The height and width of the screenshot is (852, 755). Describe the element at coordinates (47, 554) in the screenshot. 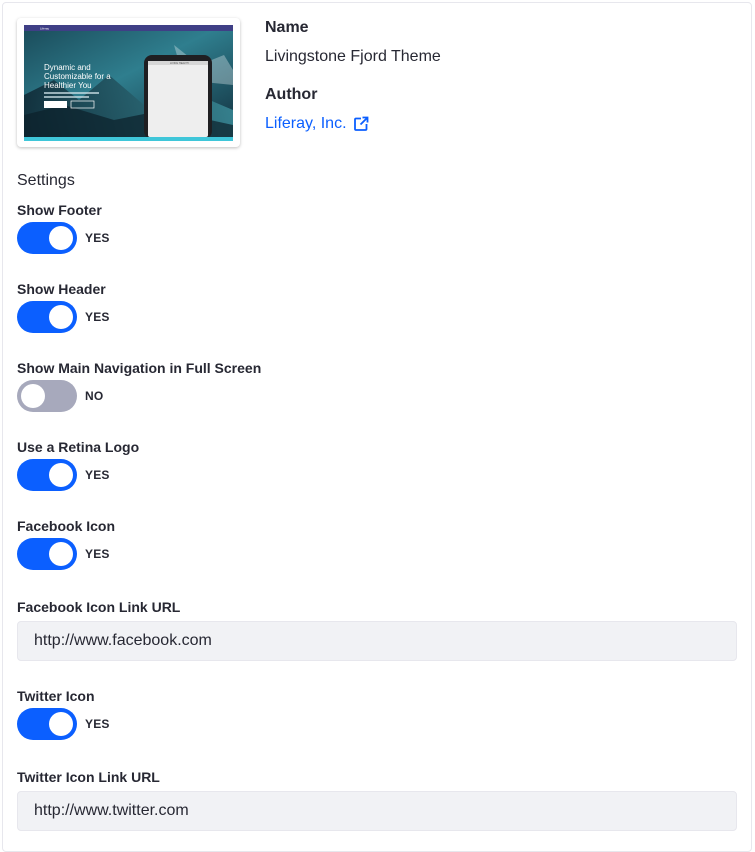

I see `facebook-icon-toggle` at that location.